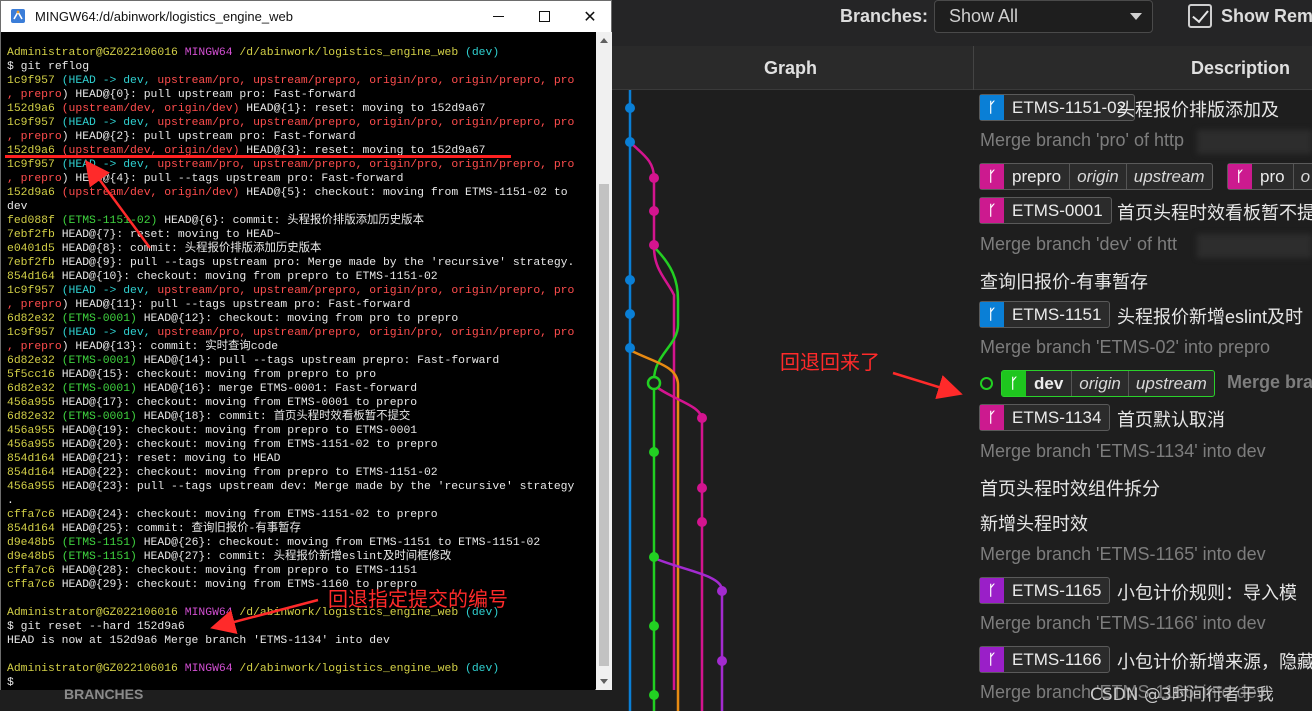  What do you see at coordinates (164, 16) in the screenshot?
I see `window-title: MINGW64:/d/abinwork/logistics_engine_web` at bounding box center [164, 16].